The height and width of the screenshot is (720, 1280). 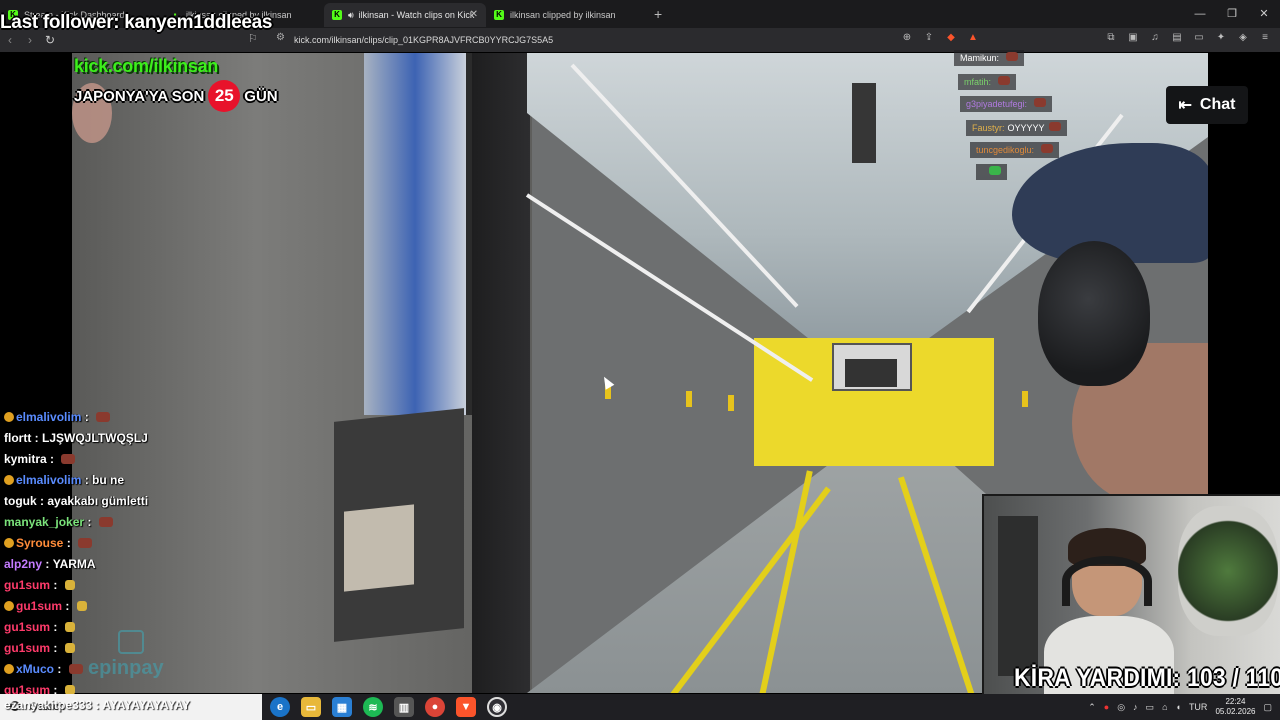 What do you see at coordinates (1094, 313) in the screenshot?
I see `ear-protection` at bounding box center [1094, 313].